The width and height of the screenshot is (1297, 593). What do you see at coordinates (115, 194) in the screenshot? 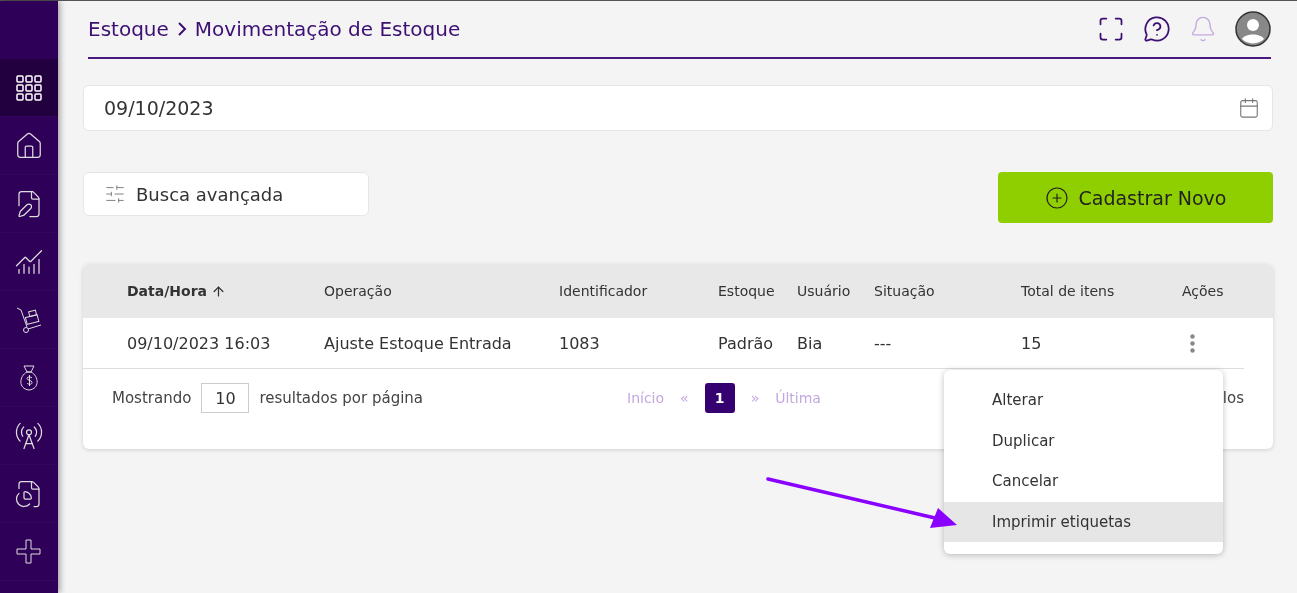
I see `sliders-icon` at bounding box center [115, 194].